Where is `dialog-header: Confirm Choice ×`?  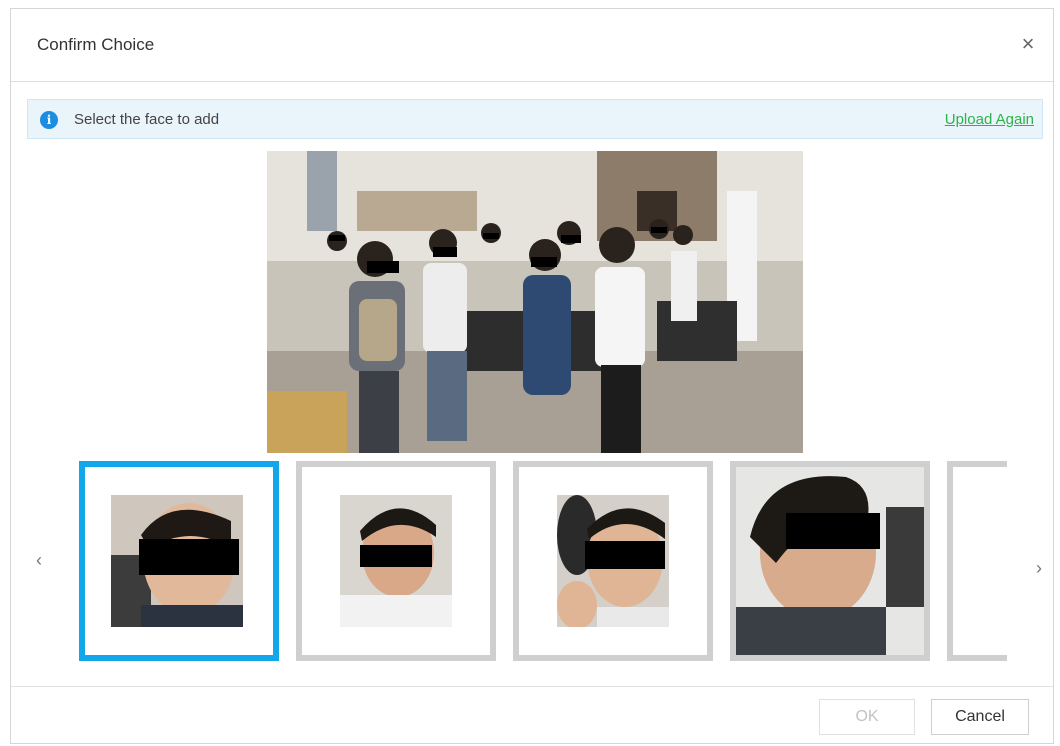 dialog-header: Confirm Choice × is located at coordinates (532, 45).